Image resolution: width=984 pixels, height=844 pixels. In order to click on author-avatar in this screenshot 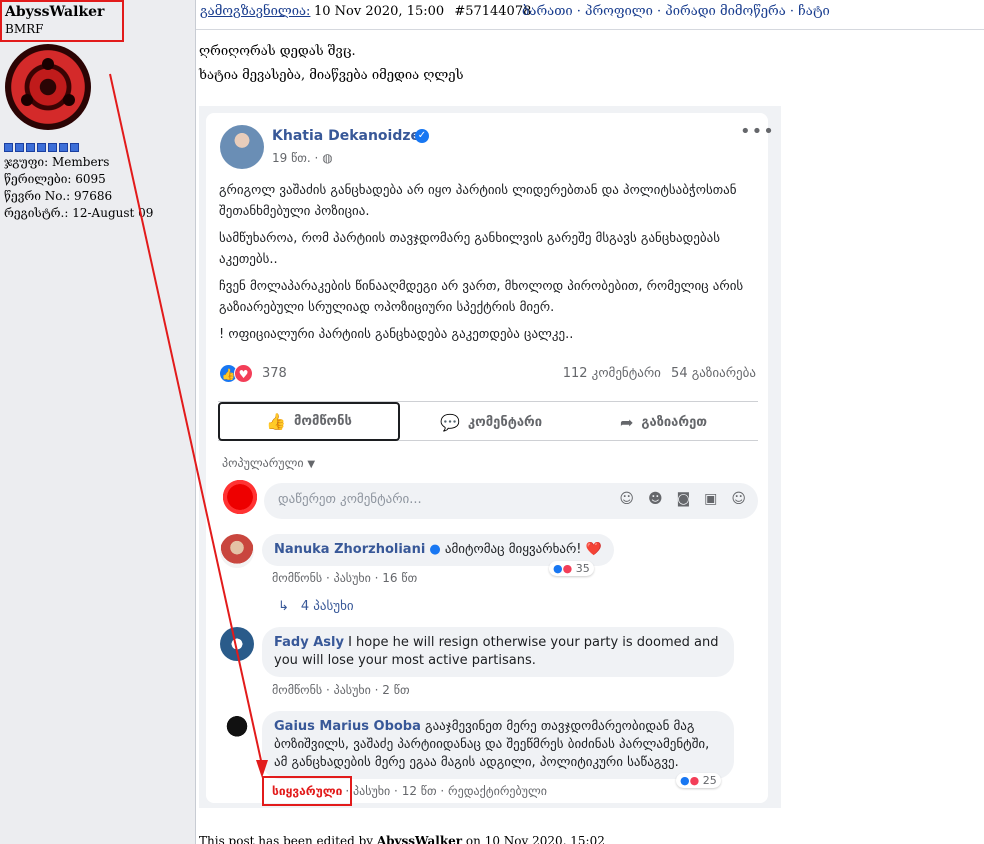, I will do `click(242, 147)`.